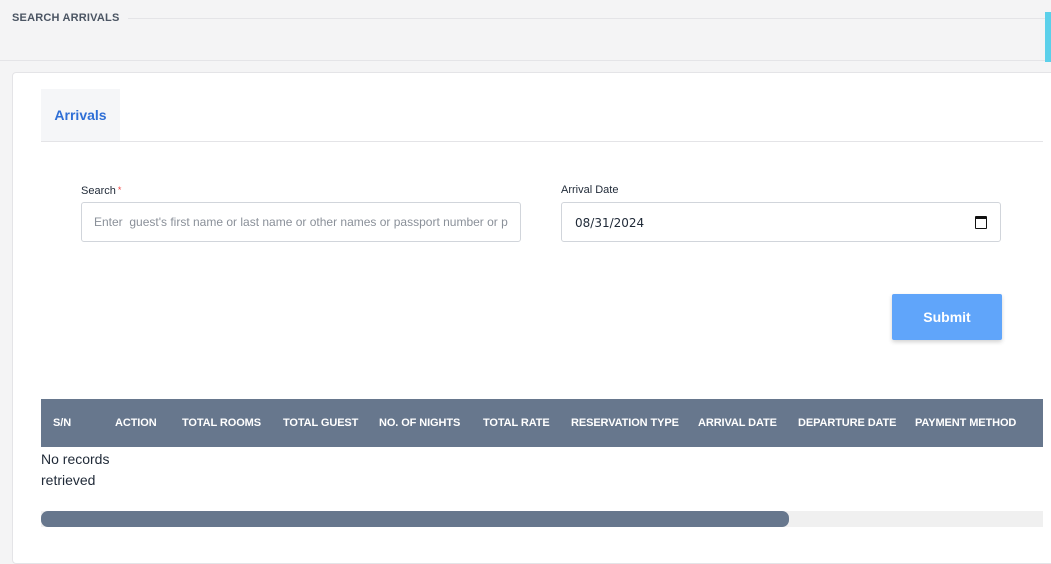  I want to click on column-header: TOTAL RATE, so click(516, 423).